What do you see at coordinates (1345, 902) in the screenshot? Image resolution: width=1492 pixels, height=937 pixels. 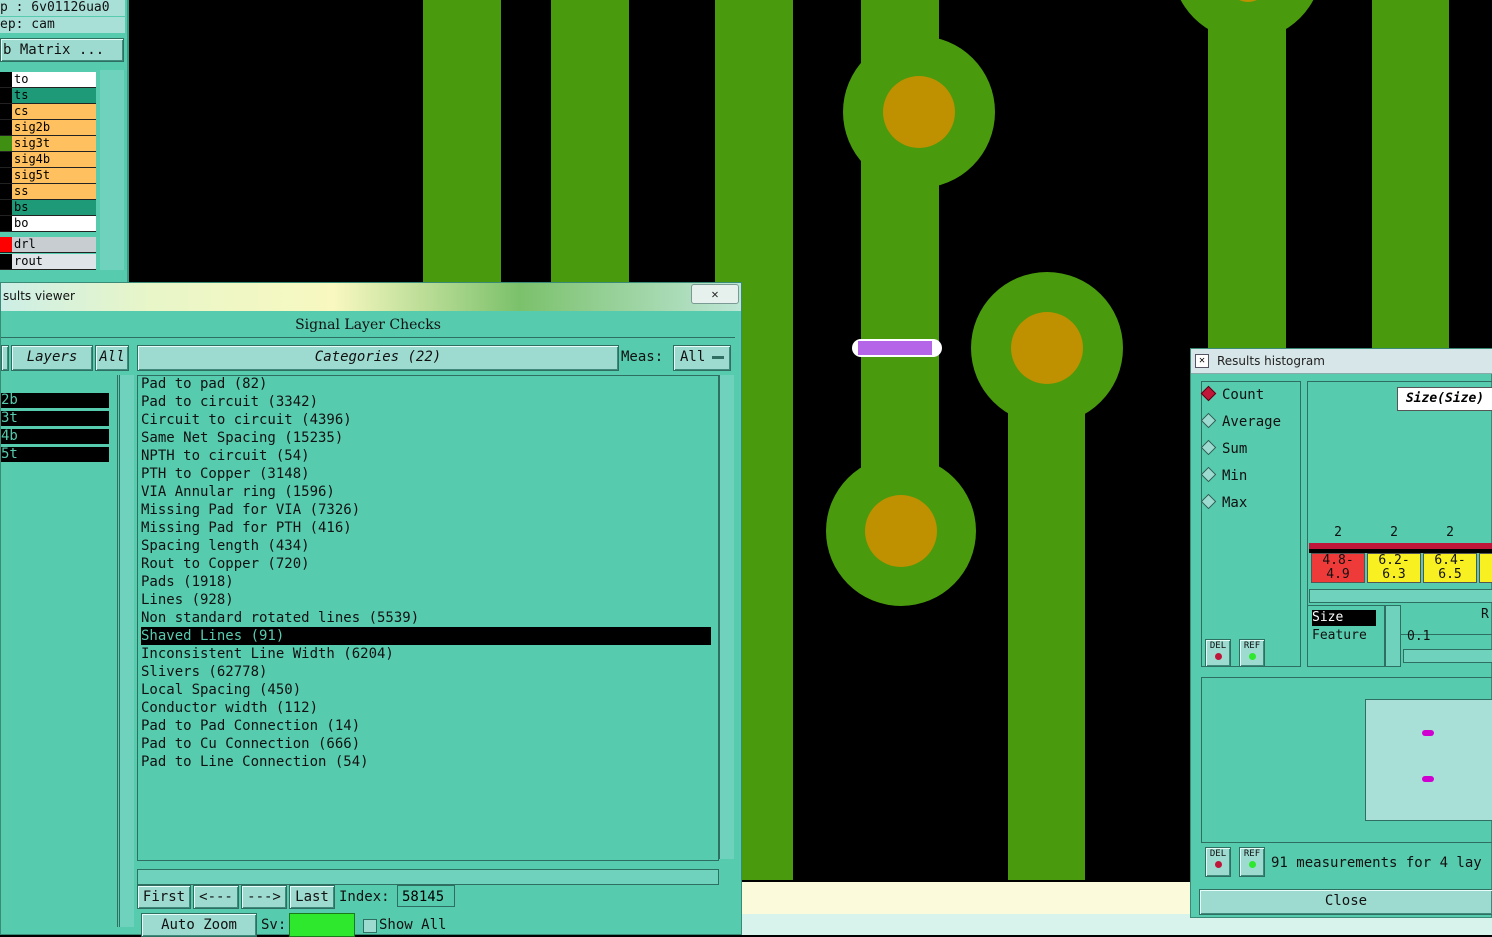 I see `close-button: Close` at bounding box center [1345, 902].